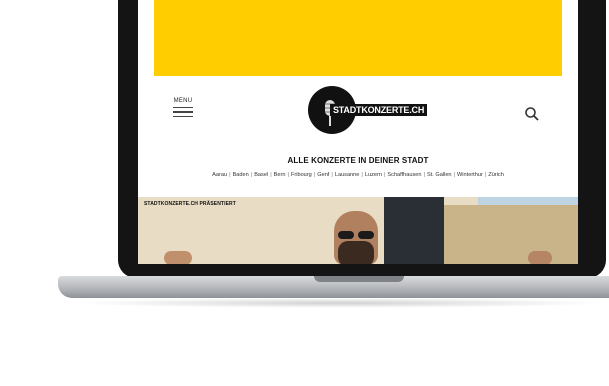  I want to click on laptop-shadow, so click(339, 303).